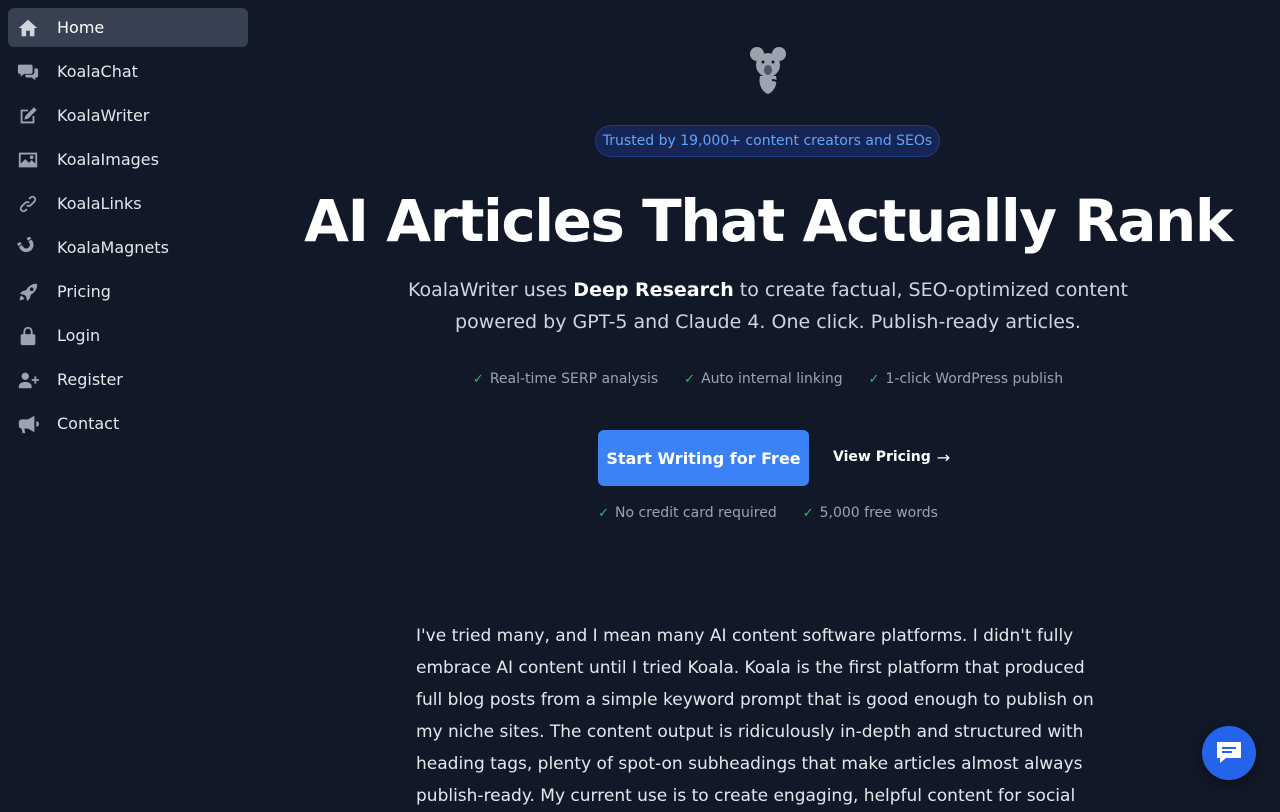 This screenshot has height=812, width=1280. Describe the element at coordinates (108, 159) in the screenshot. I see `sidebar-item-label: KoalaImages` at that location.